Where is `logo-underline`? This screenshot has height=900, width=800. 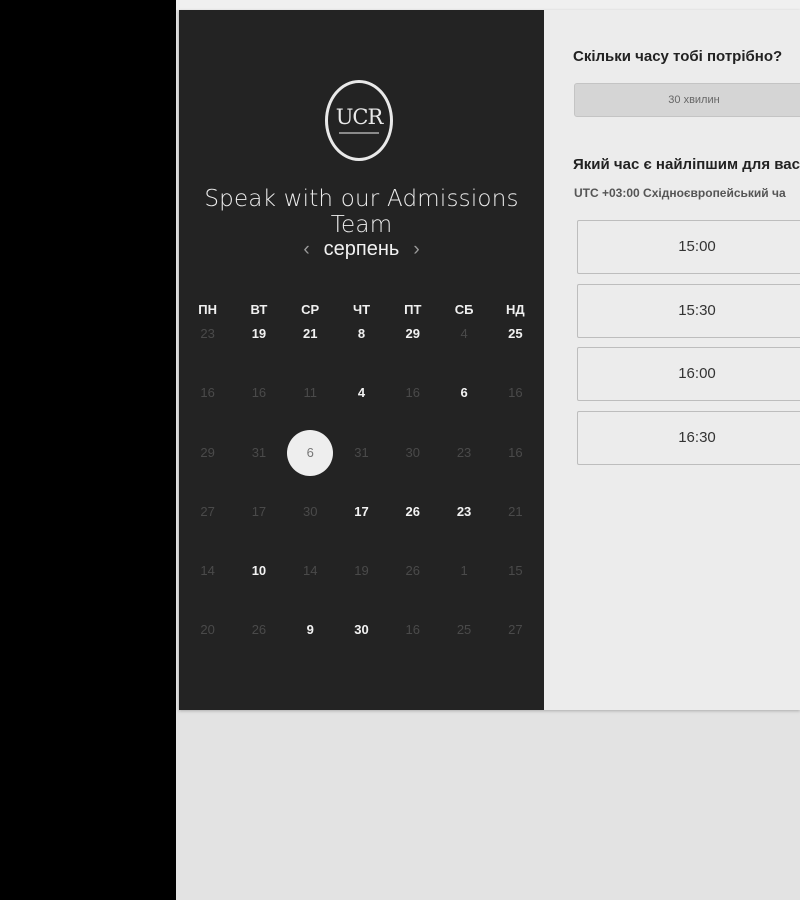 logo-underline is located at coordinates (359, 133).